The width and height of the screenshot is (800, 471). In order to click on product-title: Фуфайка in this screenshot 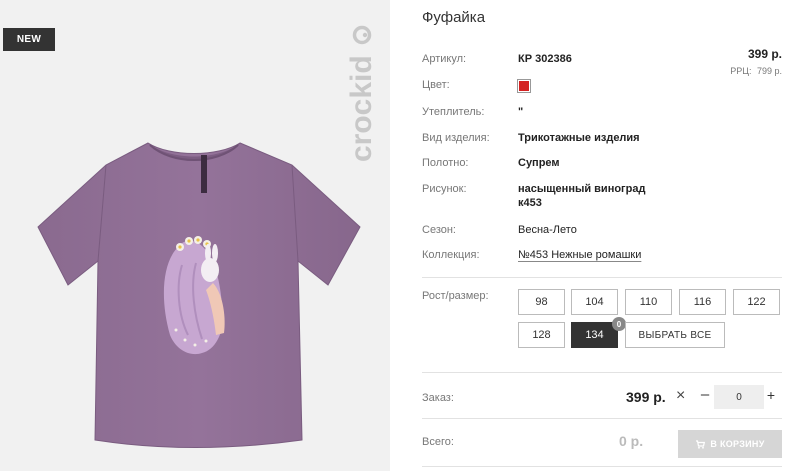, I will do `click(454, 17)`.